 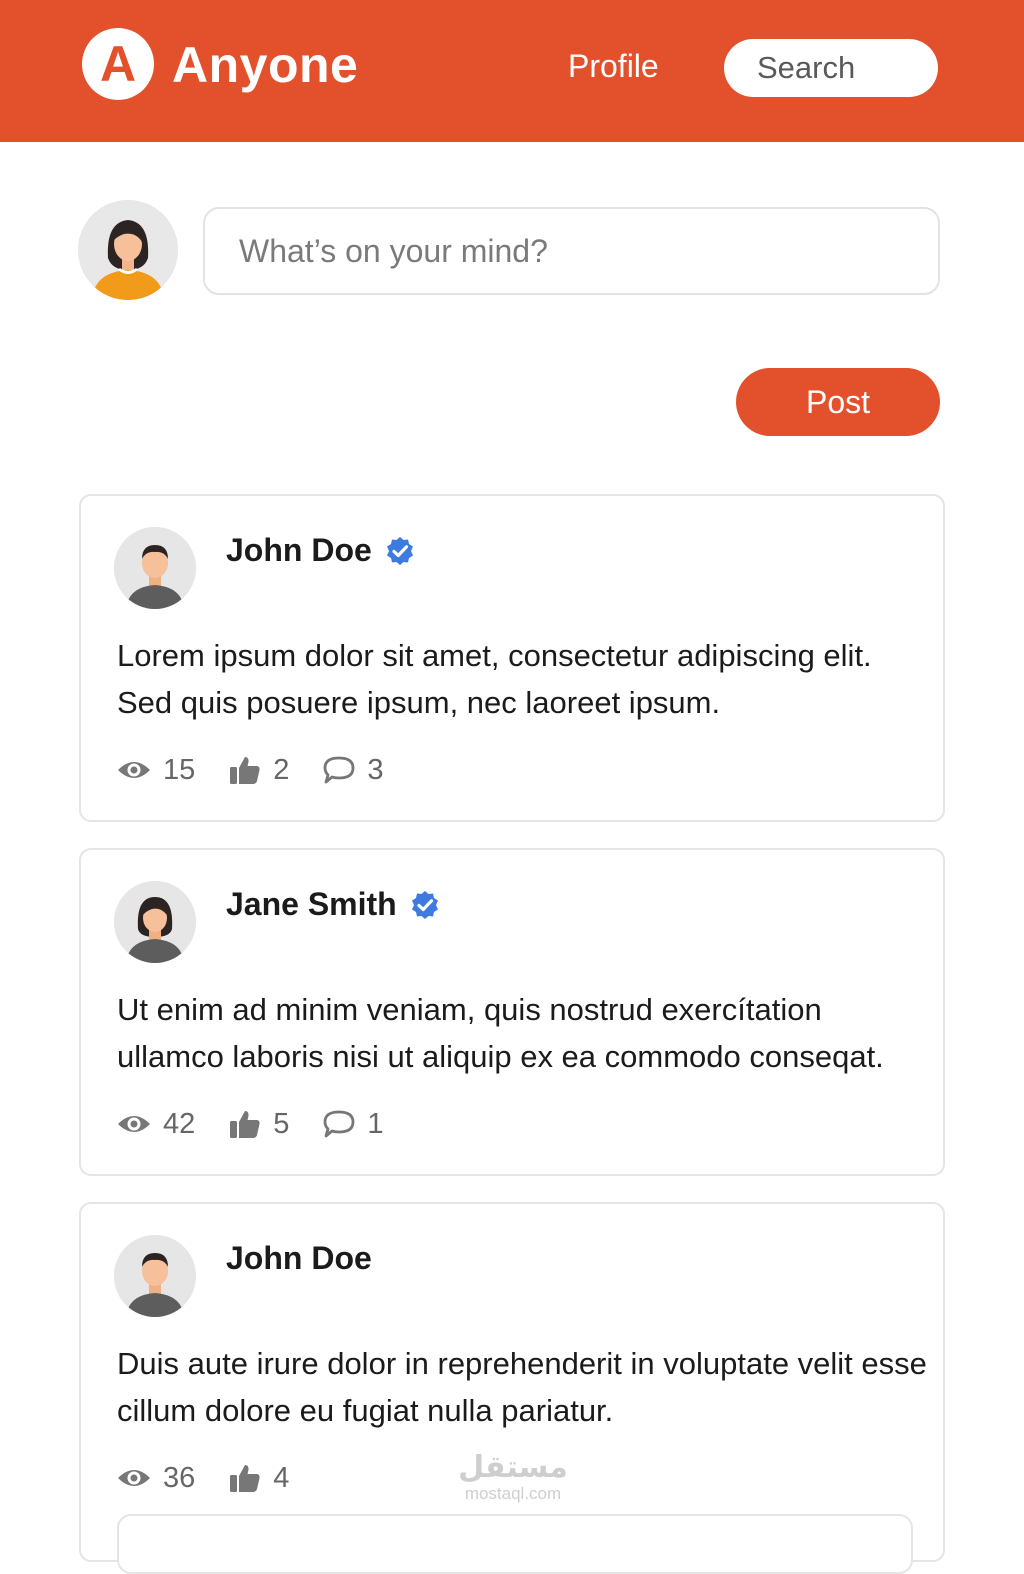 I want to click on author-name: Jane Smith, so click(x=311, y=904).